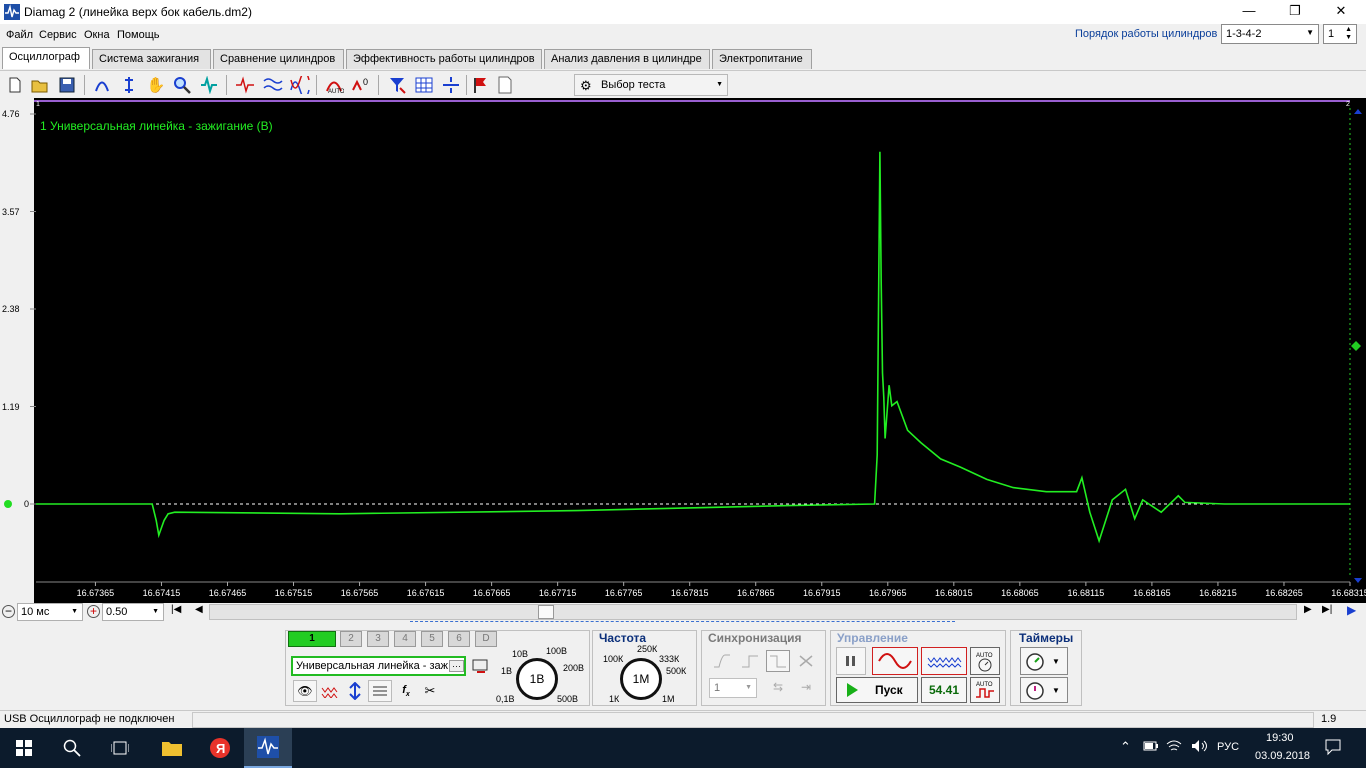 The width and height of the screenshot is (1366, 768). I want to click on probe-field: Универсальная линейка - заж, so click(378, 666).